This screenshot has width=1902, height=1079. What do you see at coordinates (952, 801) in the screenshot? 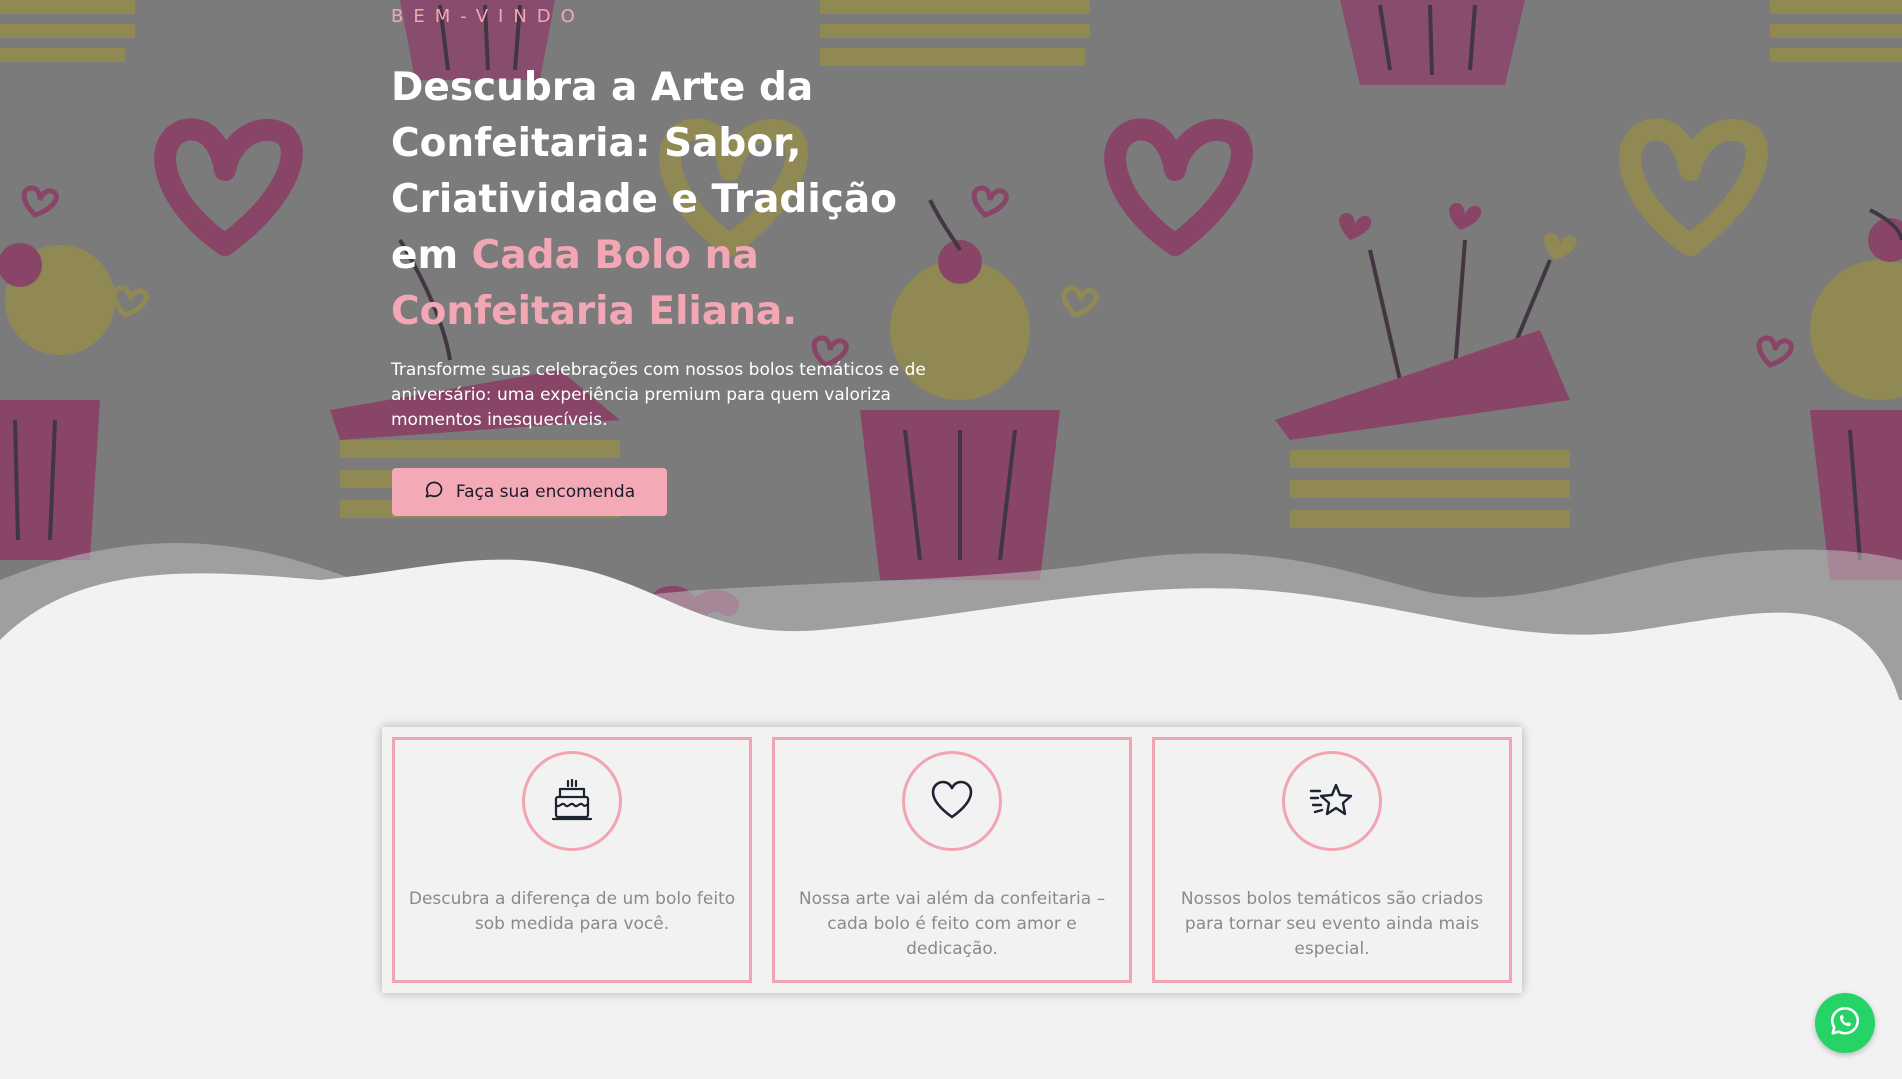
I see `heart-icon` at bounding box center [952, 801].